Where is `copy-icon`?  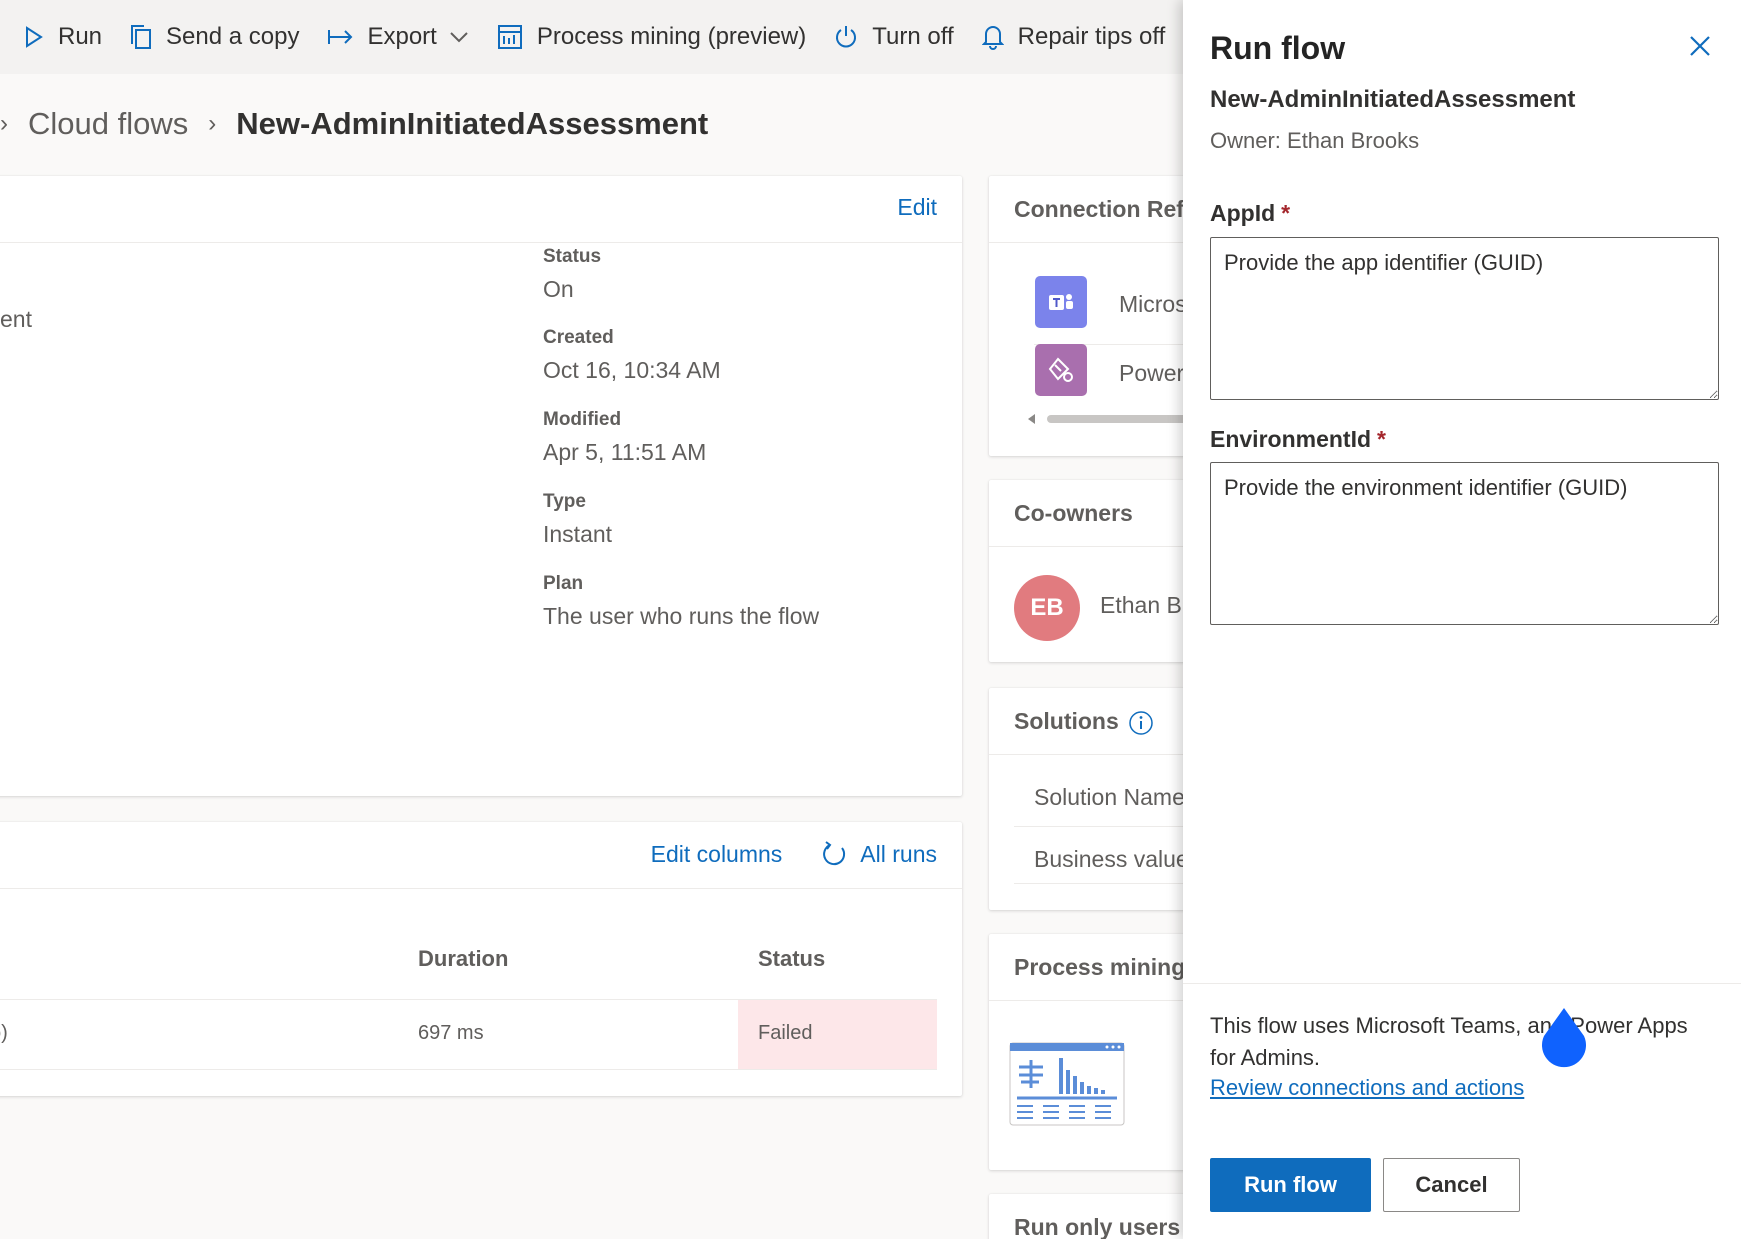
copy-icon is located at coordinates (141, 37).